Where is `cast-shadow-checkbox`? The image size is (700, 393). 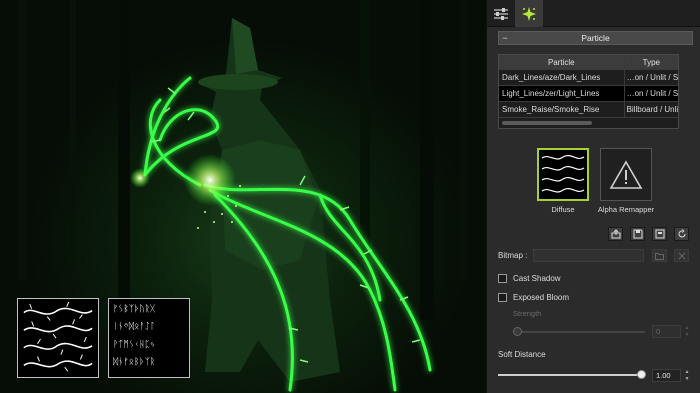 cast-shadow-checkbox is located at coordinates (502, 278).